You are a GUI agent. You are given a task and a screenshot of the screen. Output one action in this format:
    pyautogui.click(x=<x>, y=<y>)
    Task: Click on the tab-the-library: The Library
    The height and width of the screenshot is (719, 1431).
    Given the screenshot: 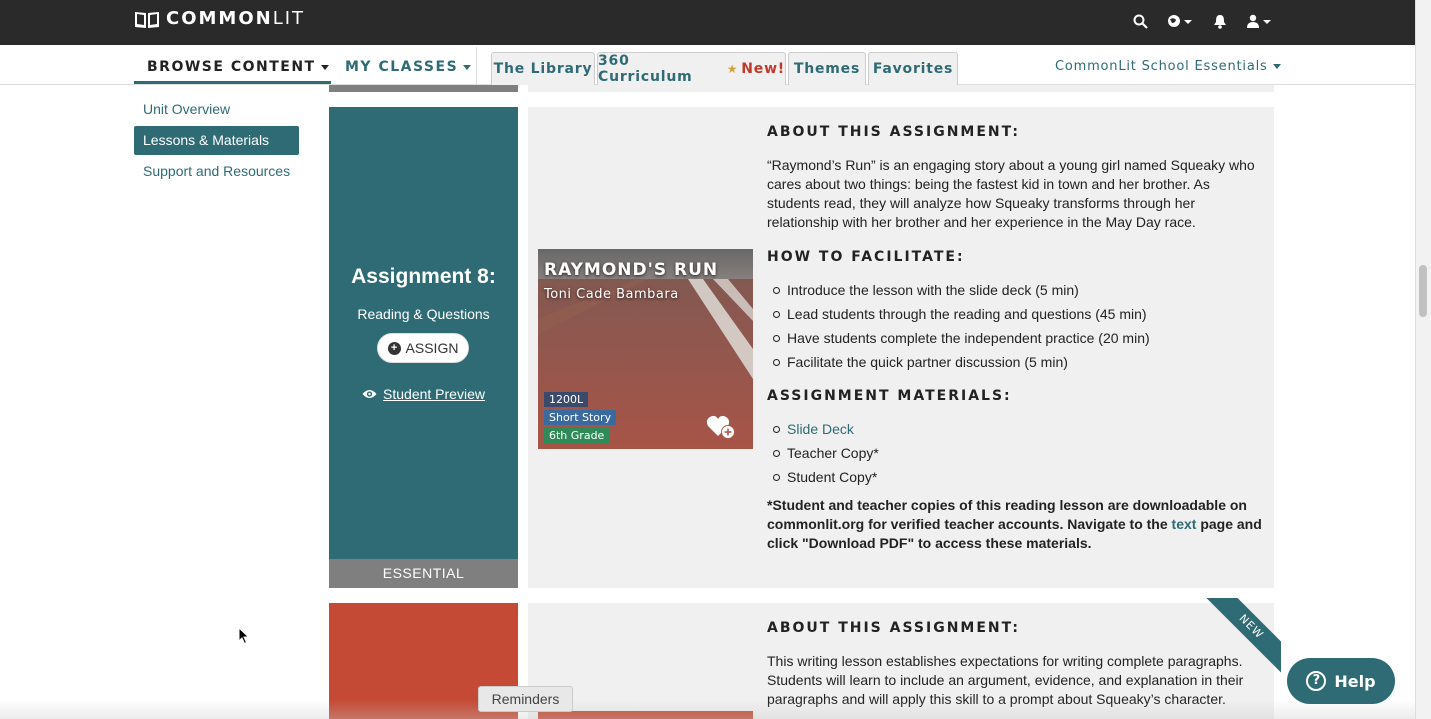 What is the action you would take?
    pyautogui.click(x=543, y=68)
    